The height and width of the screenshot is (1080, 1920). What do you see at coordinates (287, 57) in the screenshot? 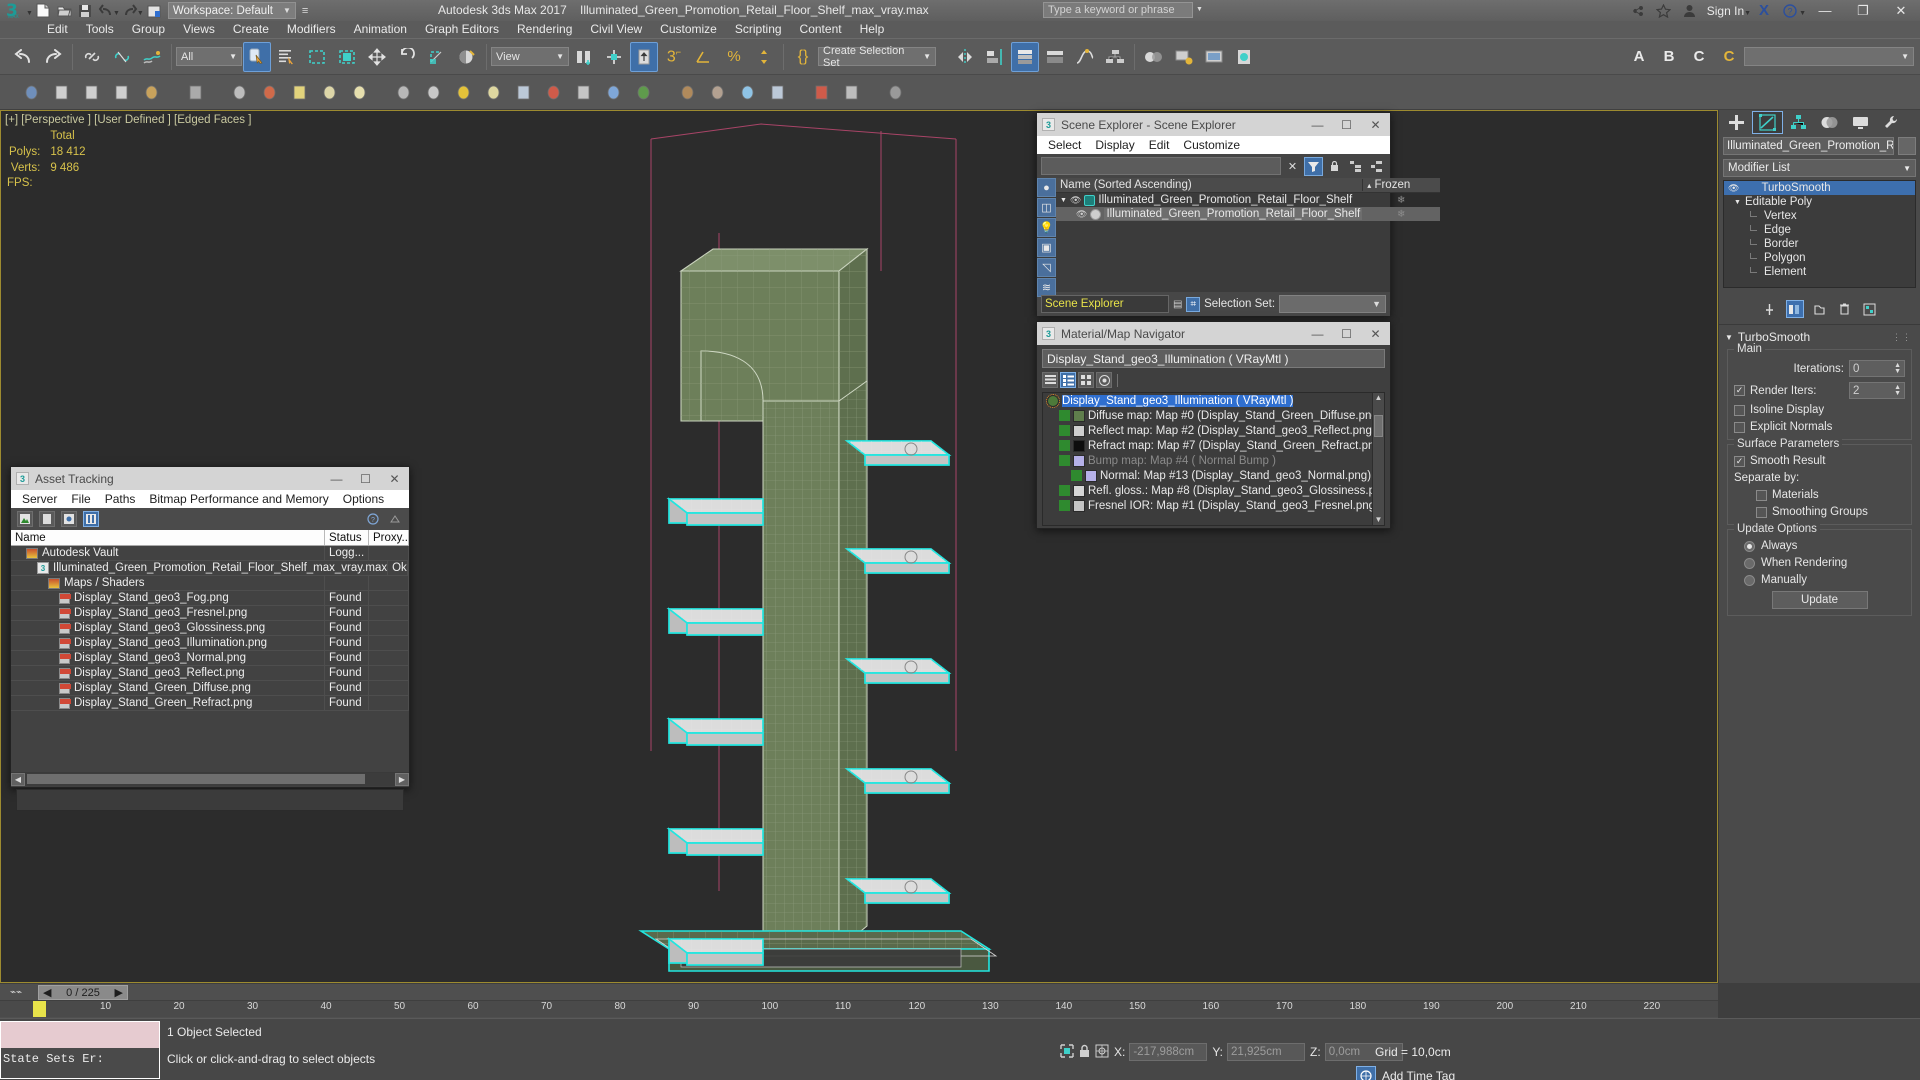
I see `select-by-name-icon` at bounding box center [287, 57].